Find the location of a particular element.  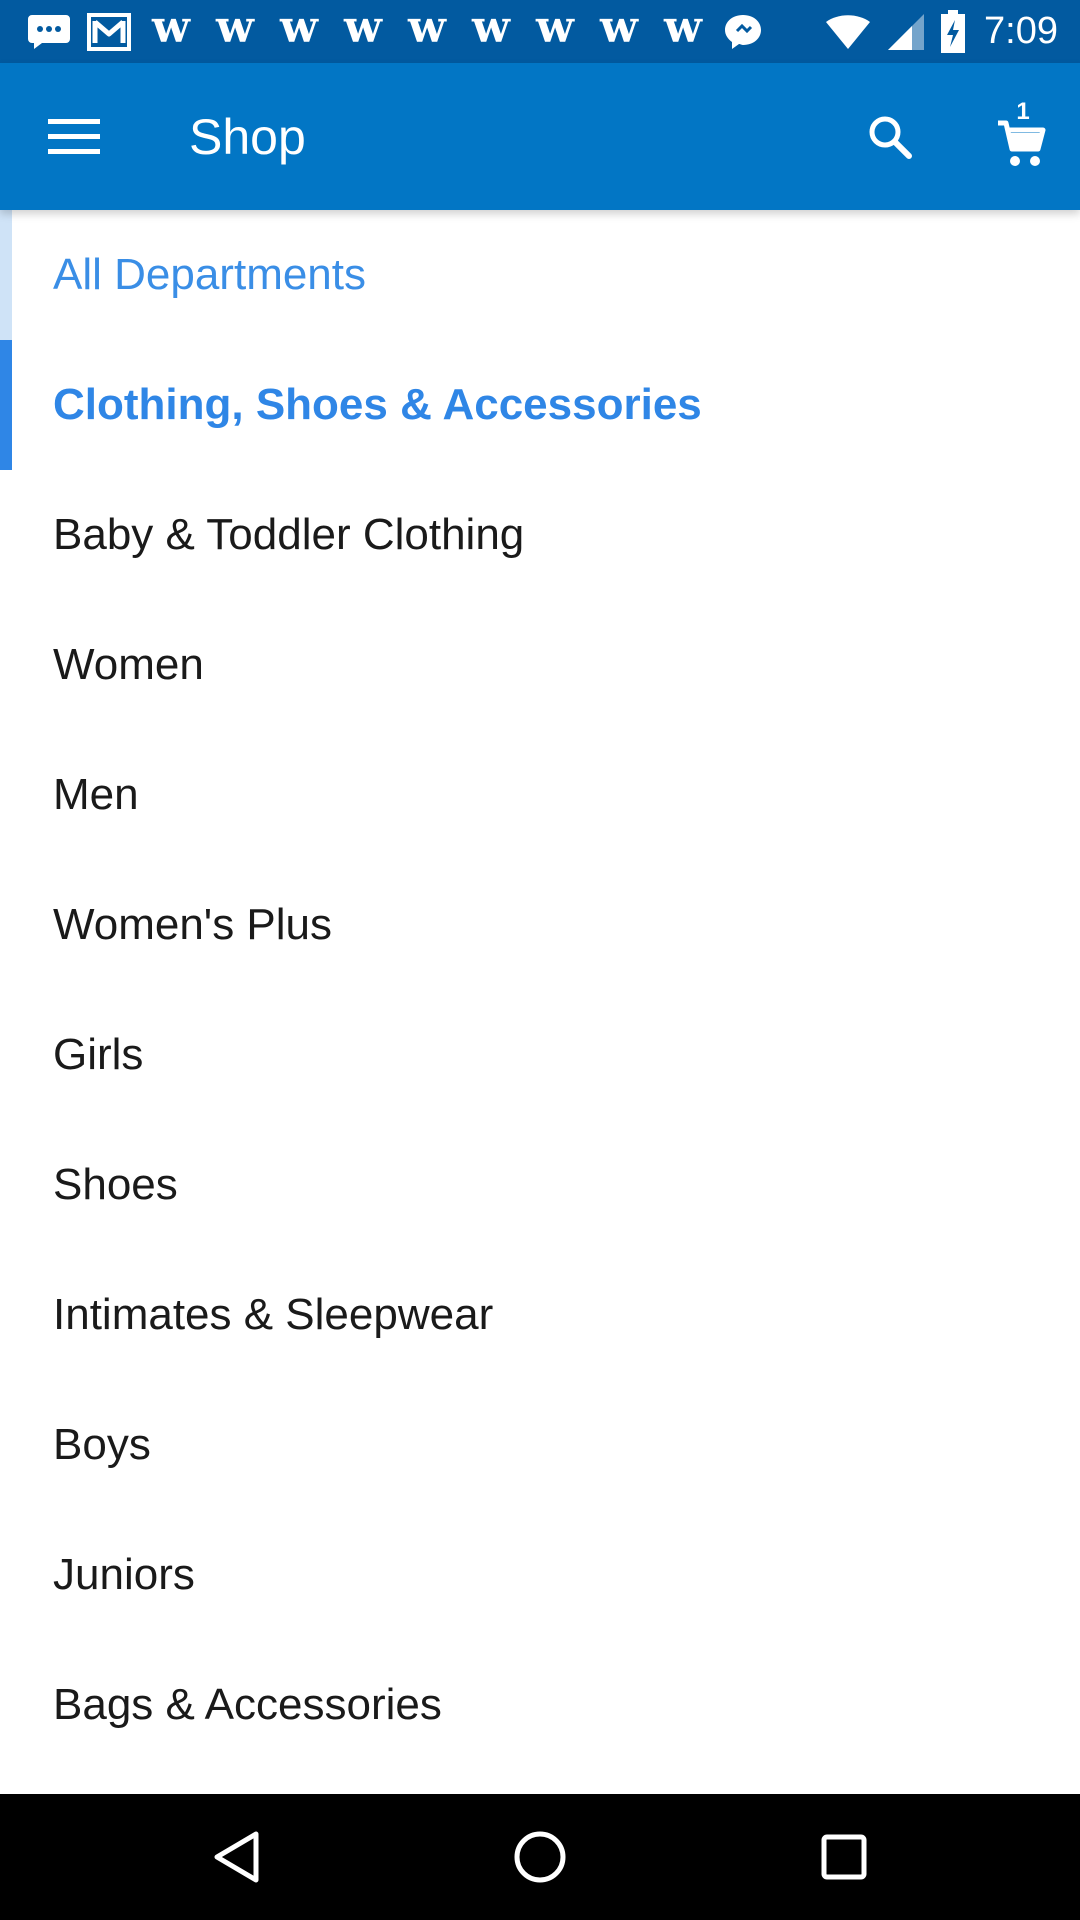

selected-department: Clothing, Shoes & Accessories is located at coordinates (540, 405).